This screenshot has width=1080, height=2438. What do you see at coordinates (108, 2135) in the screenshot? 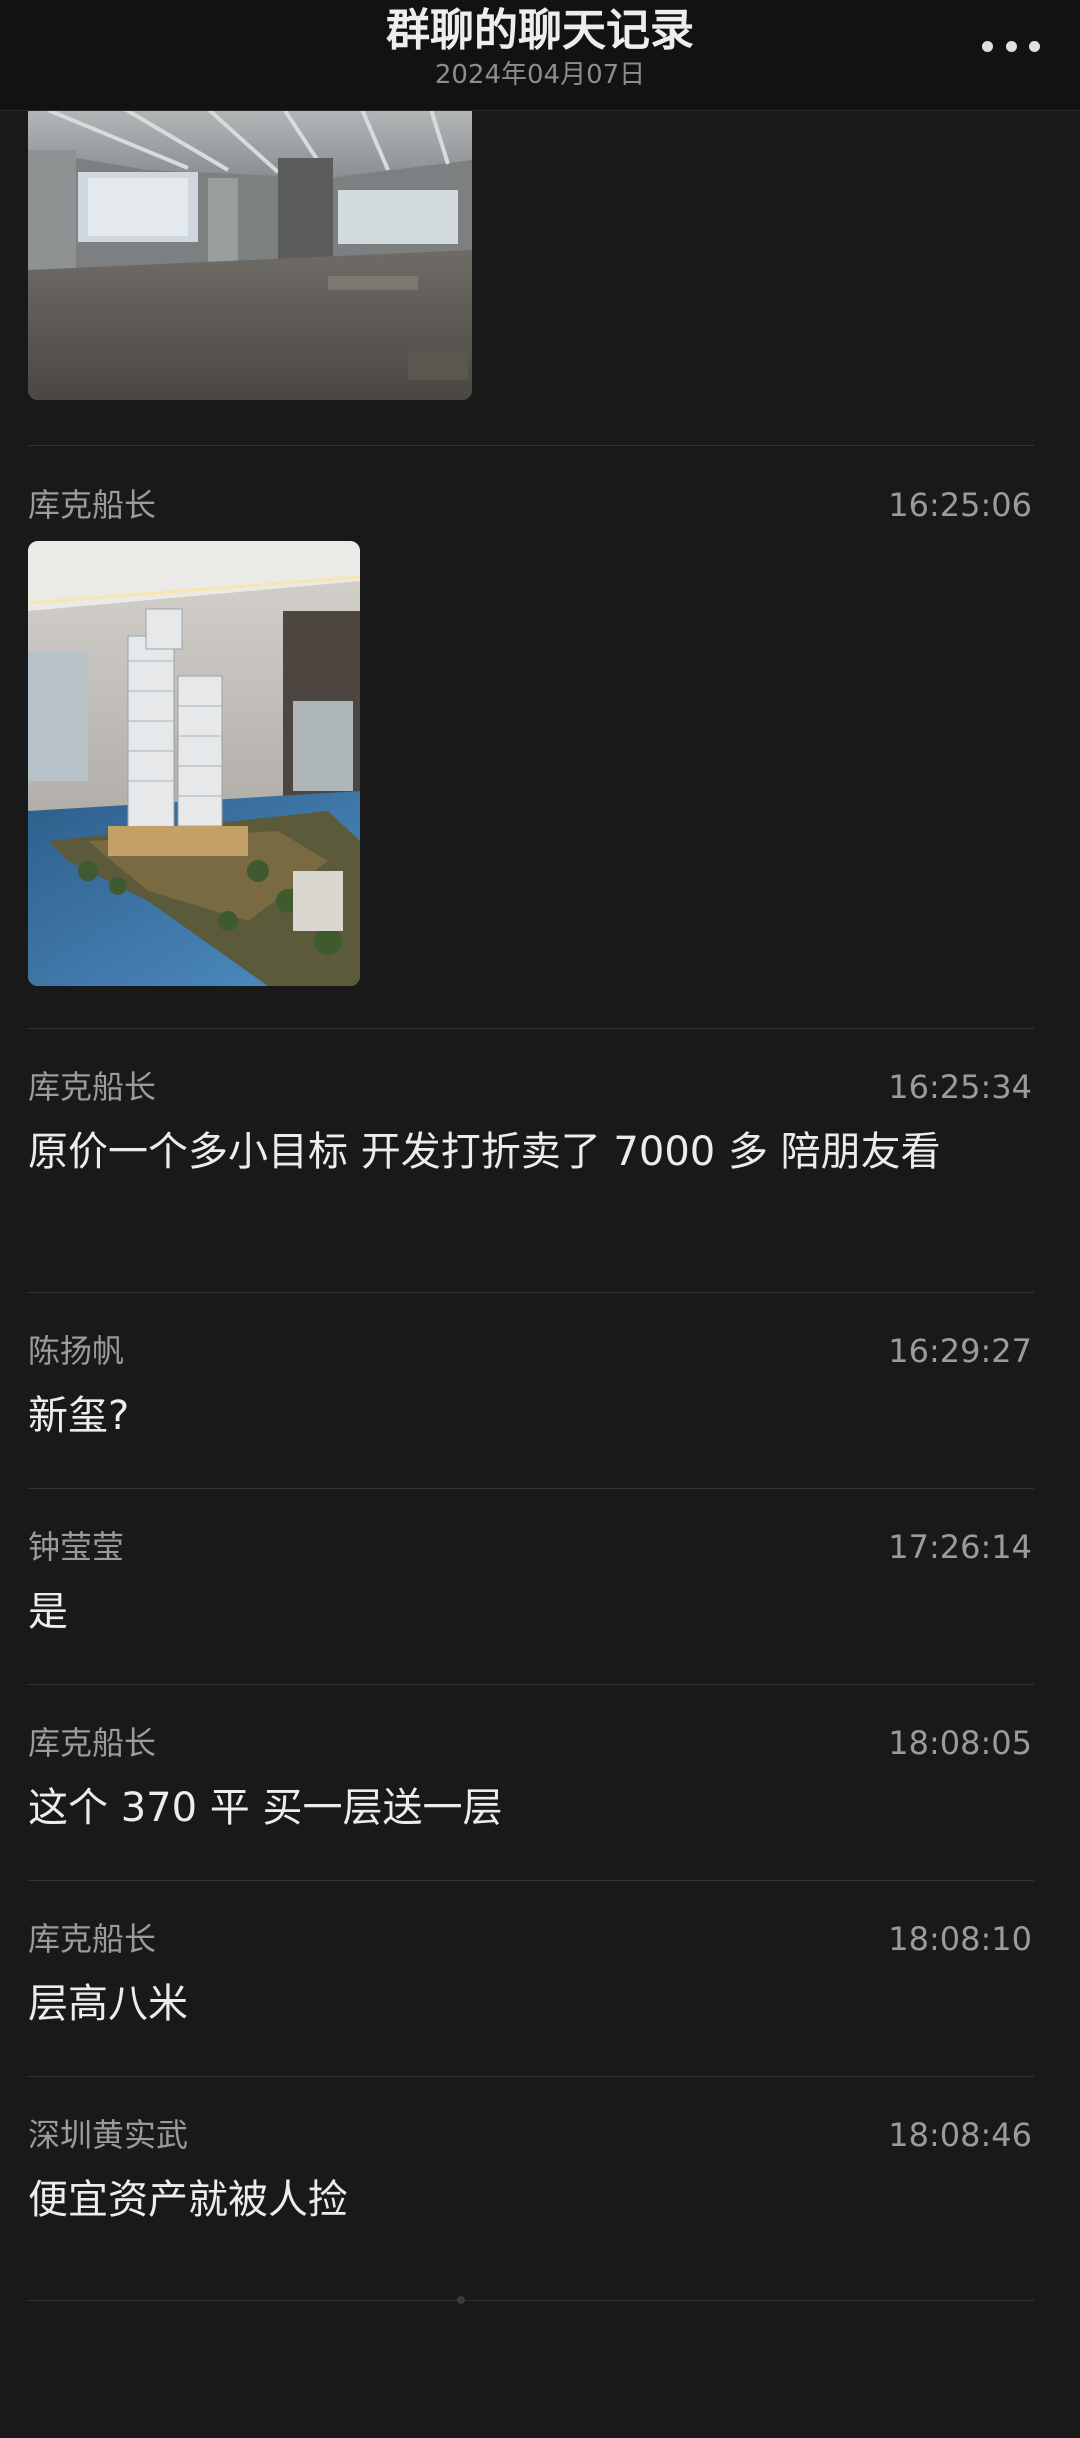
I see `sender-name: 深圳黄实武` at bounding box center [108, 2135].